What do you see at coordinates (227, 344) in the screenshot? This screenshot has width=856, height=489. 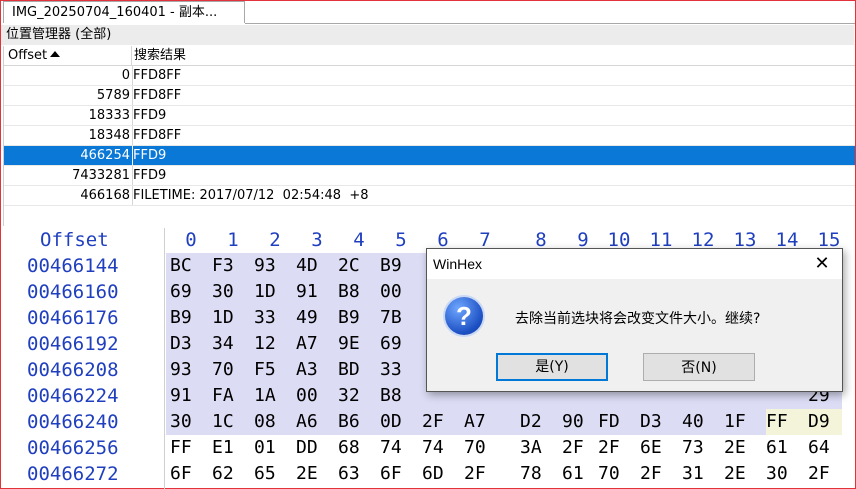 I see `hex-byte: 34` at bounding box center [227, 344].